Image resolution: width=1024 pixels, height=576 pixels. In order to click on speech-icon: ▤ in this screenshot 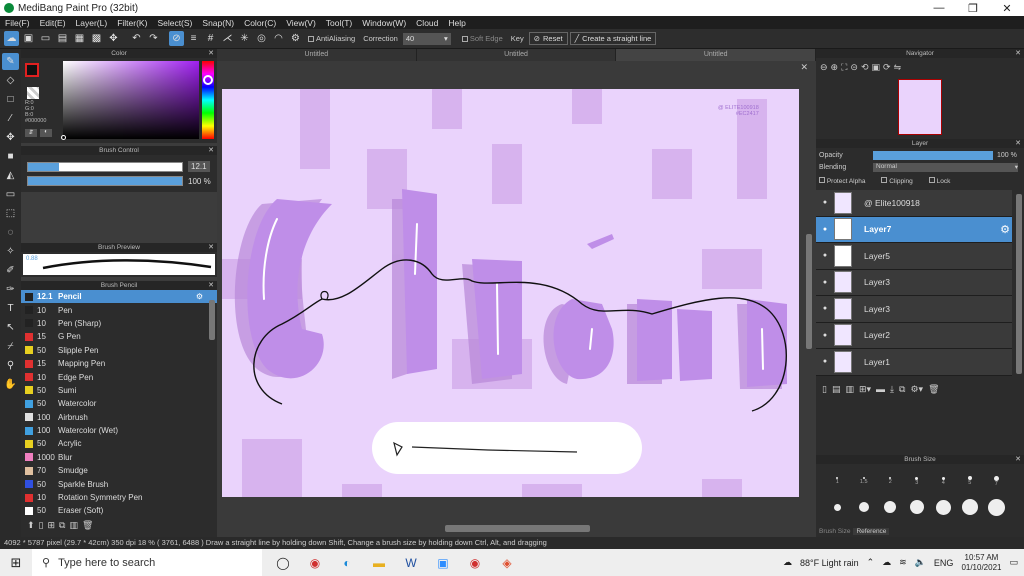, I will do `click(62, 38)`.